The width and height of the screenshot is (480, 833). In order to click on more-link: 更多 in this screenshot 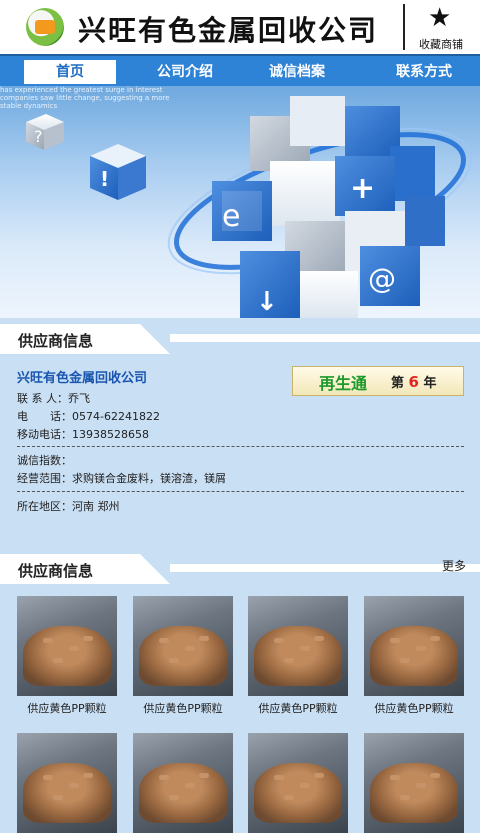, I will do `click(454, 565)`.